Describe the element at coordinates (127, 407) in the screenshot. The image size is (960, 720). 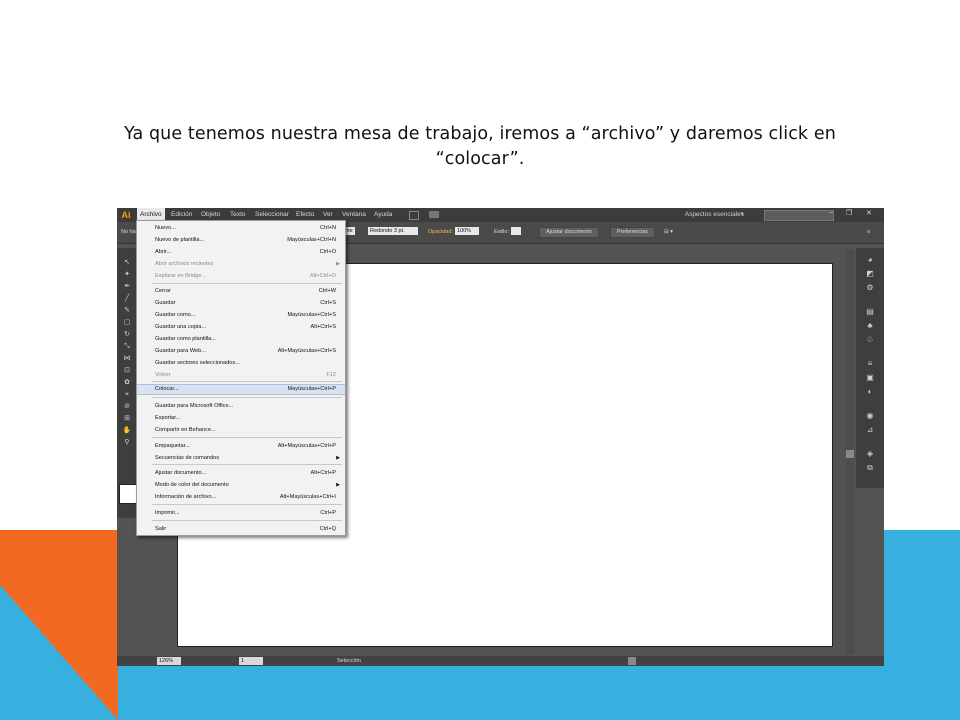
I see `slice-tool-icon: ⊘` at that location.